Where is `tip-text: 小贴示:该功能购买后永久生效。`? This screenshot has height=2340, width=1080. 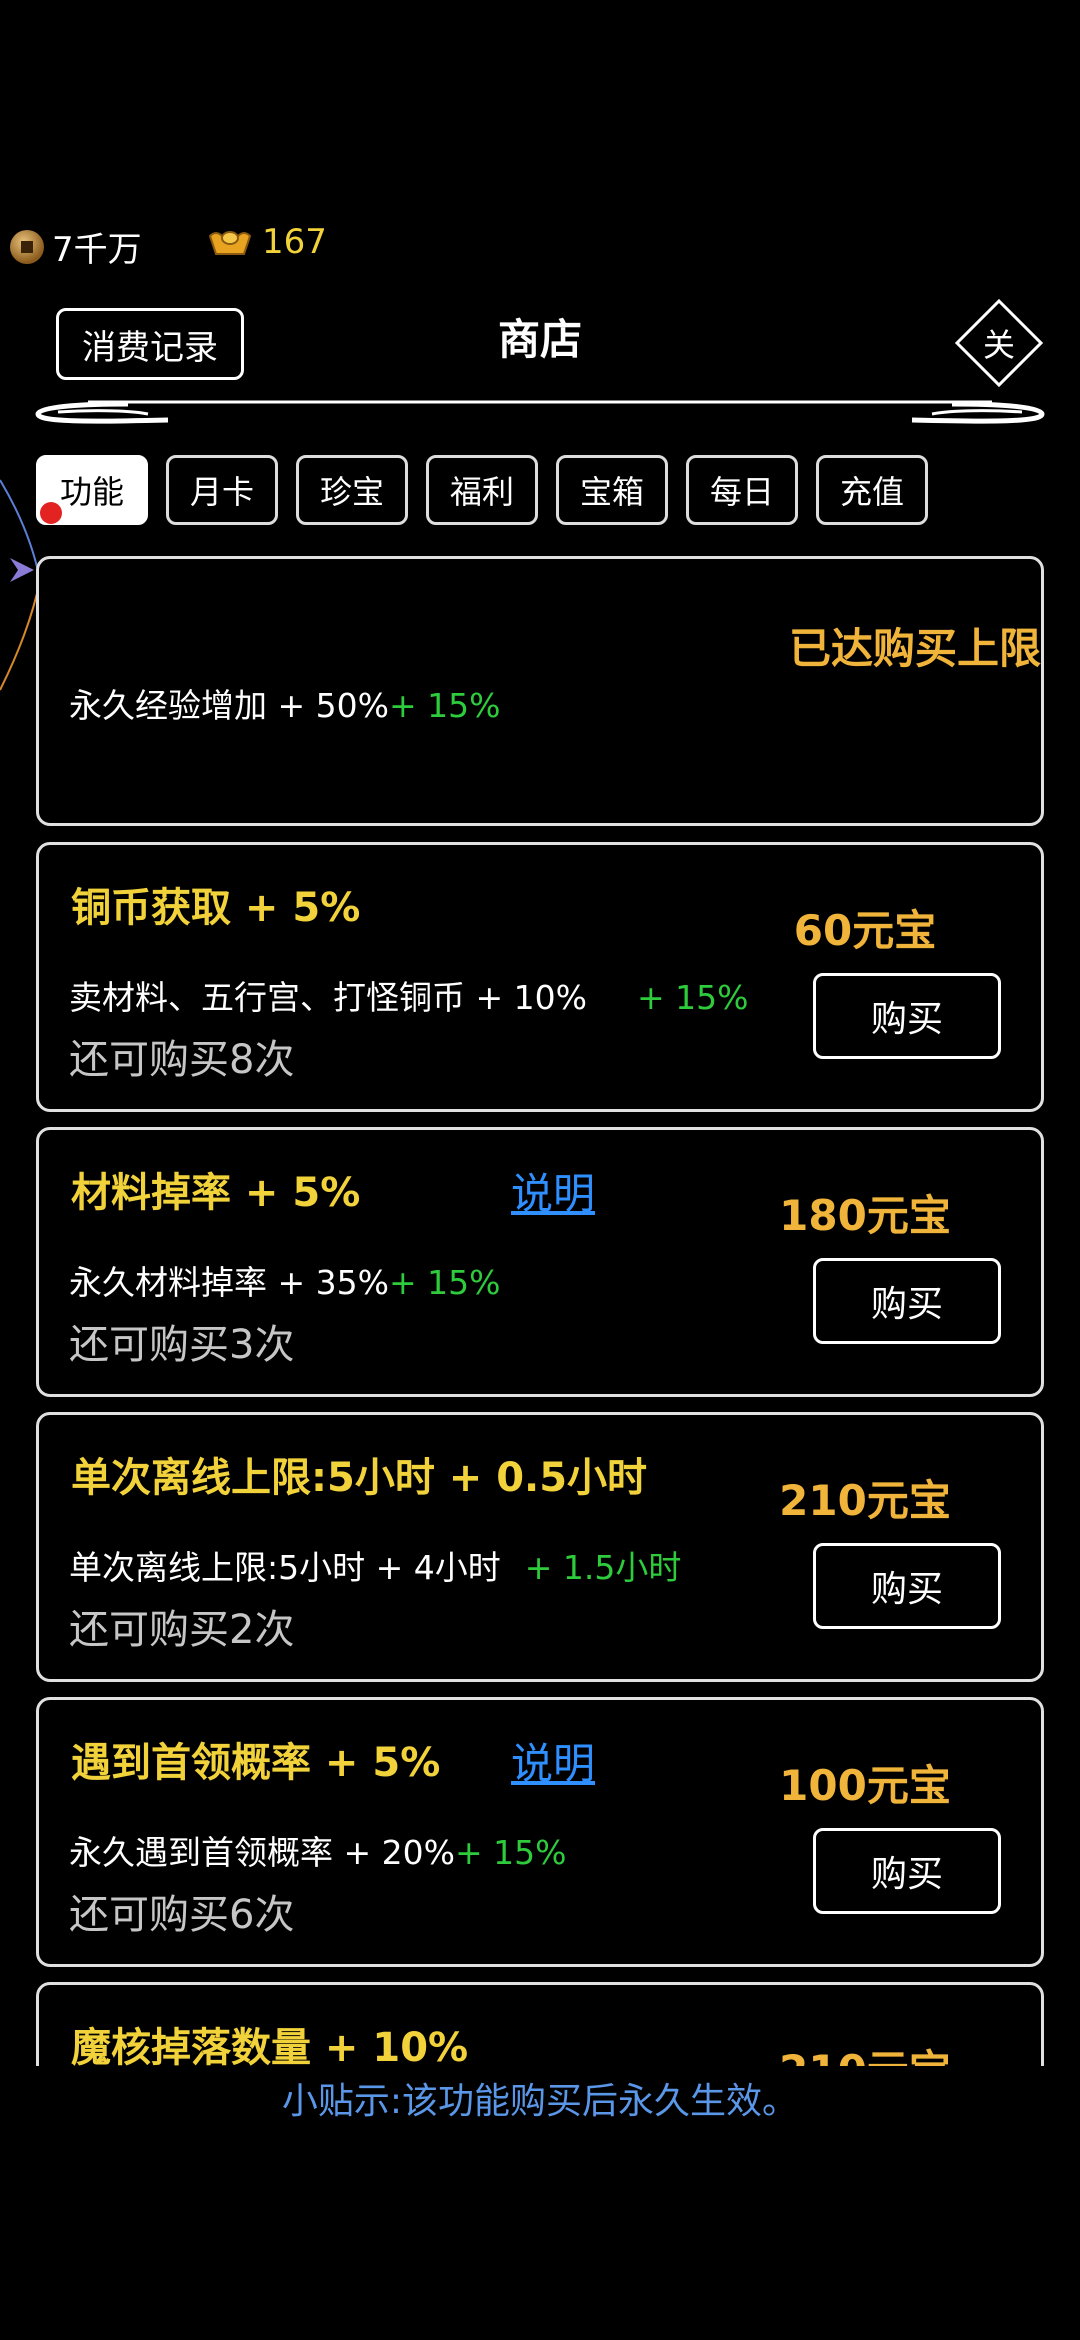 tip-text: 小贴示:该功能购买后永久生效。 is located at coordinates (540, 2101).